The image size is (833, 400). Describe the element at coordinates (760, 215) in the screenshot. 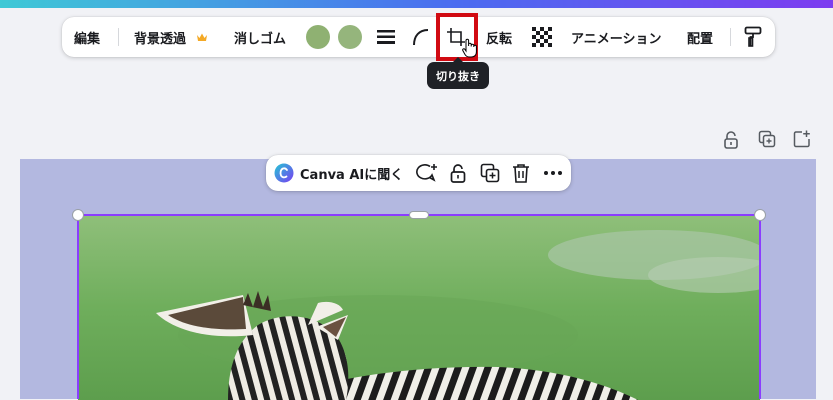

I see `resize-handle-top-right` at that location.